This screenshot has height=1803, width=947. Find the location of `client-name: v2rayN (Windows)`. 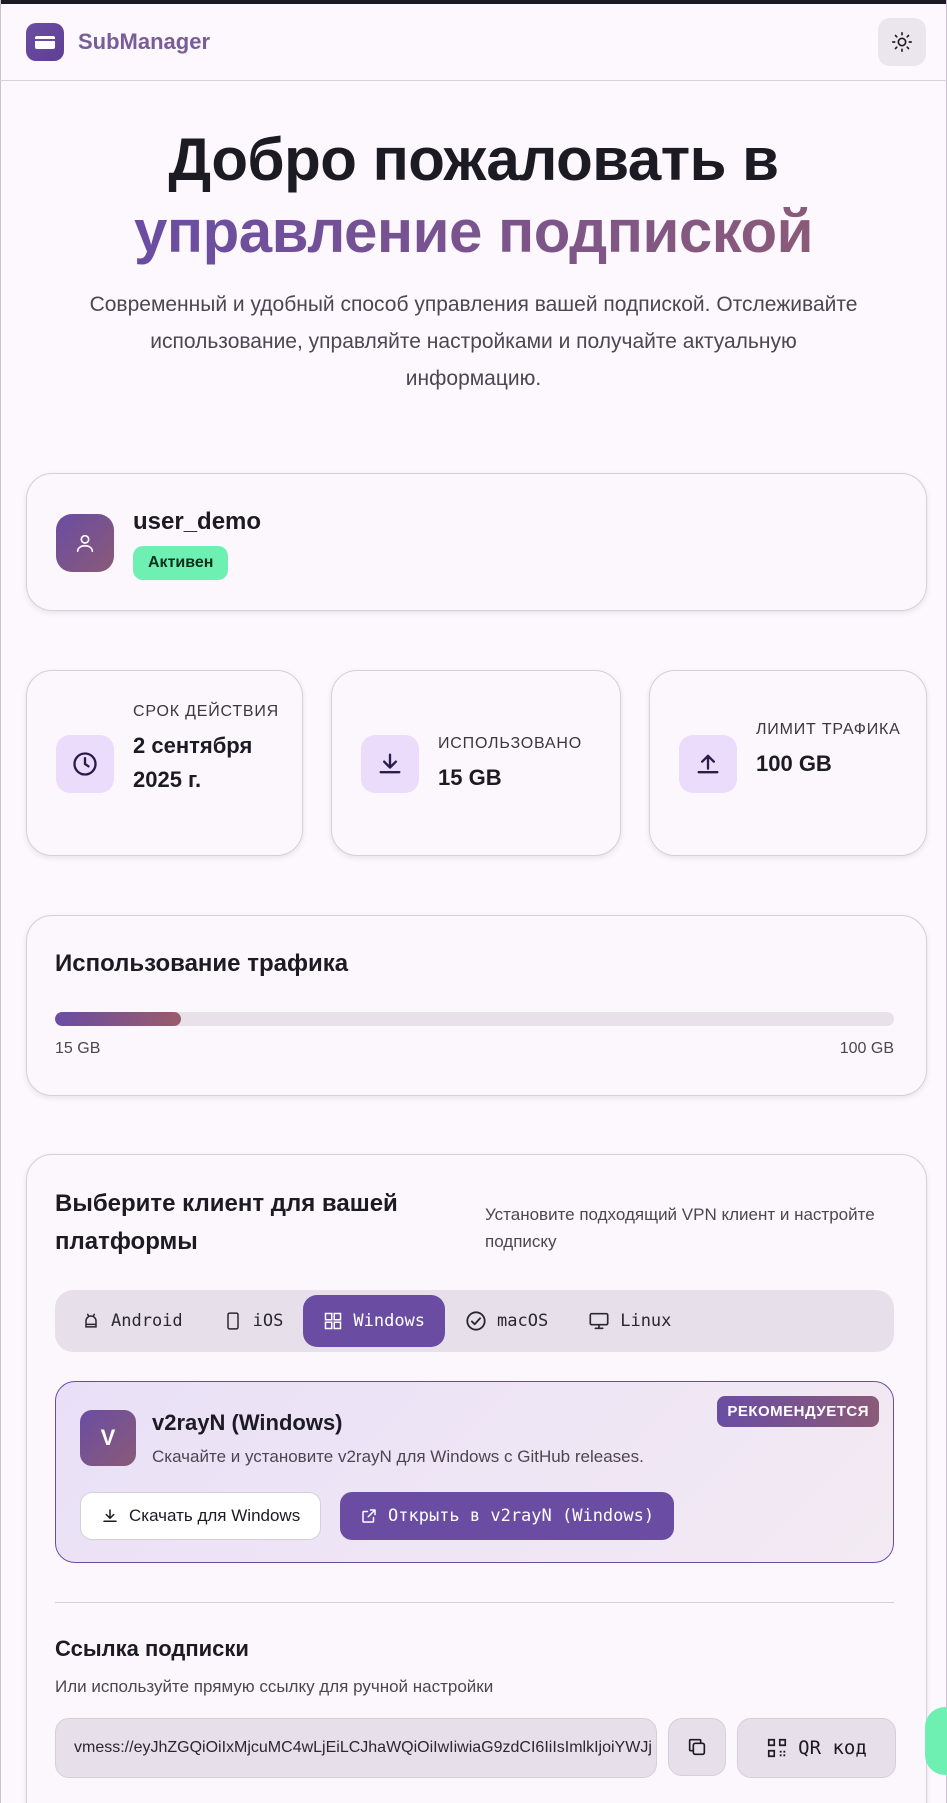

client-name: v2rayN (Windows) is located at coordinates (247, 1422).